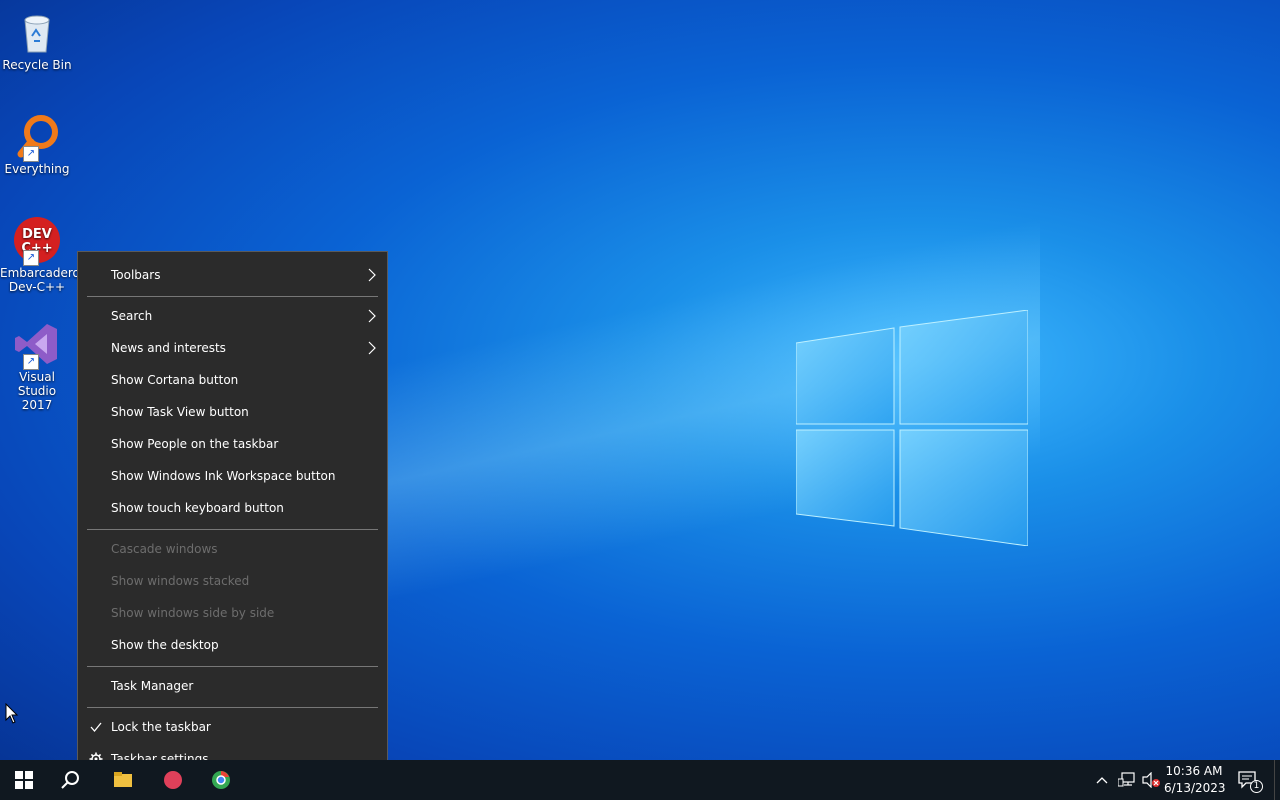  I want to click on menu-item-show-windows-stacked: Show windows stacked, so click(232, 581).